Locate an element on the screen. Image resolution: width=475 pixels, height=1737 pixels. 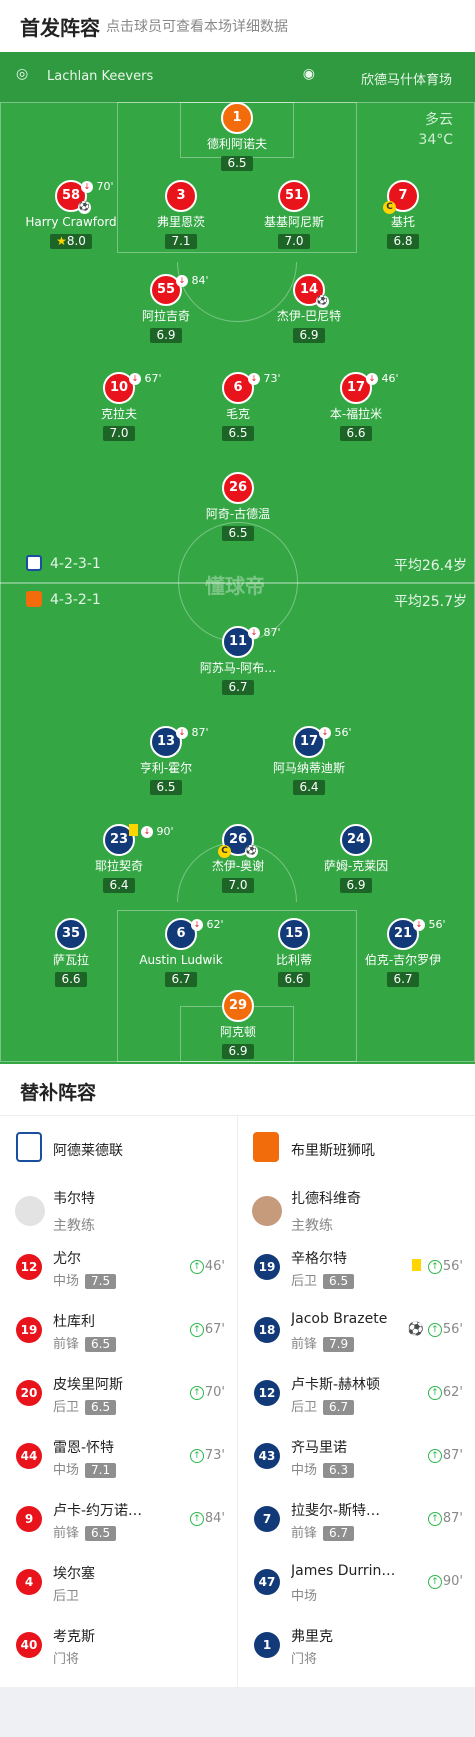
player-card: 55 ↓ 84' 阿拉吉奇 6.9 is located at coordinates (166, 308).